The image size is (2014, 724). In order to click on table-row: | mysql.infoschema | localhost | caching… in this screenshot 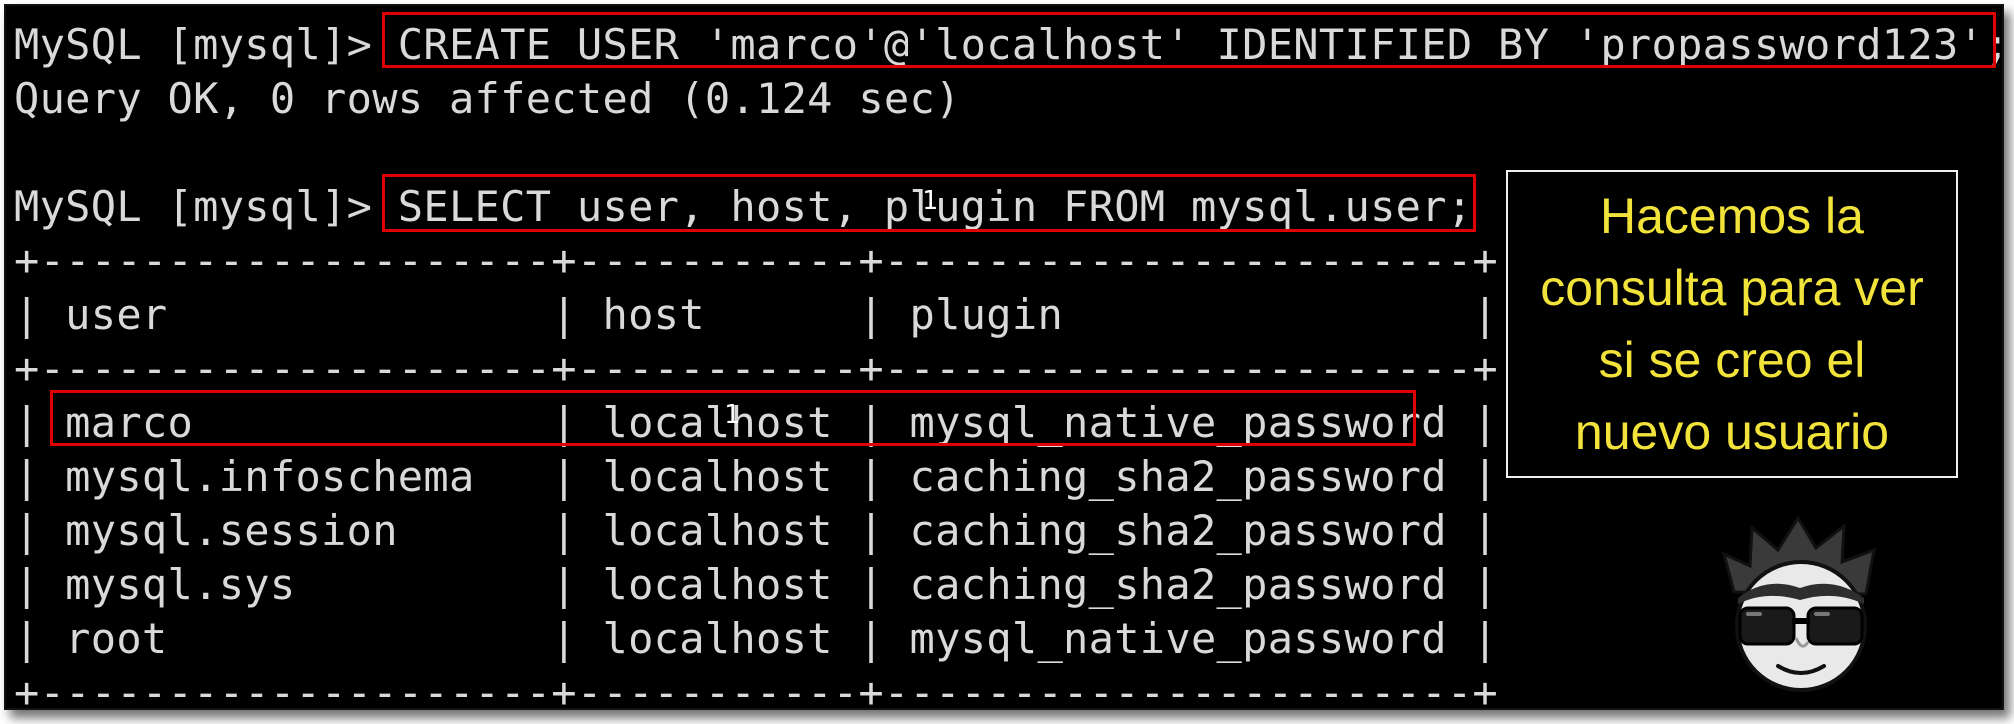, I will do `click(756, 476)`.